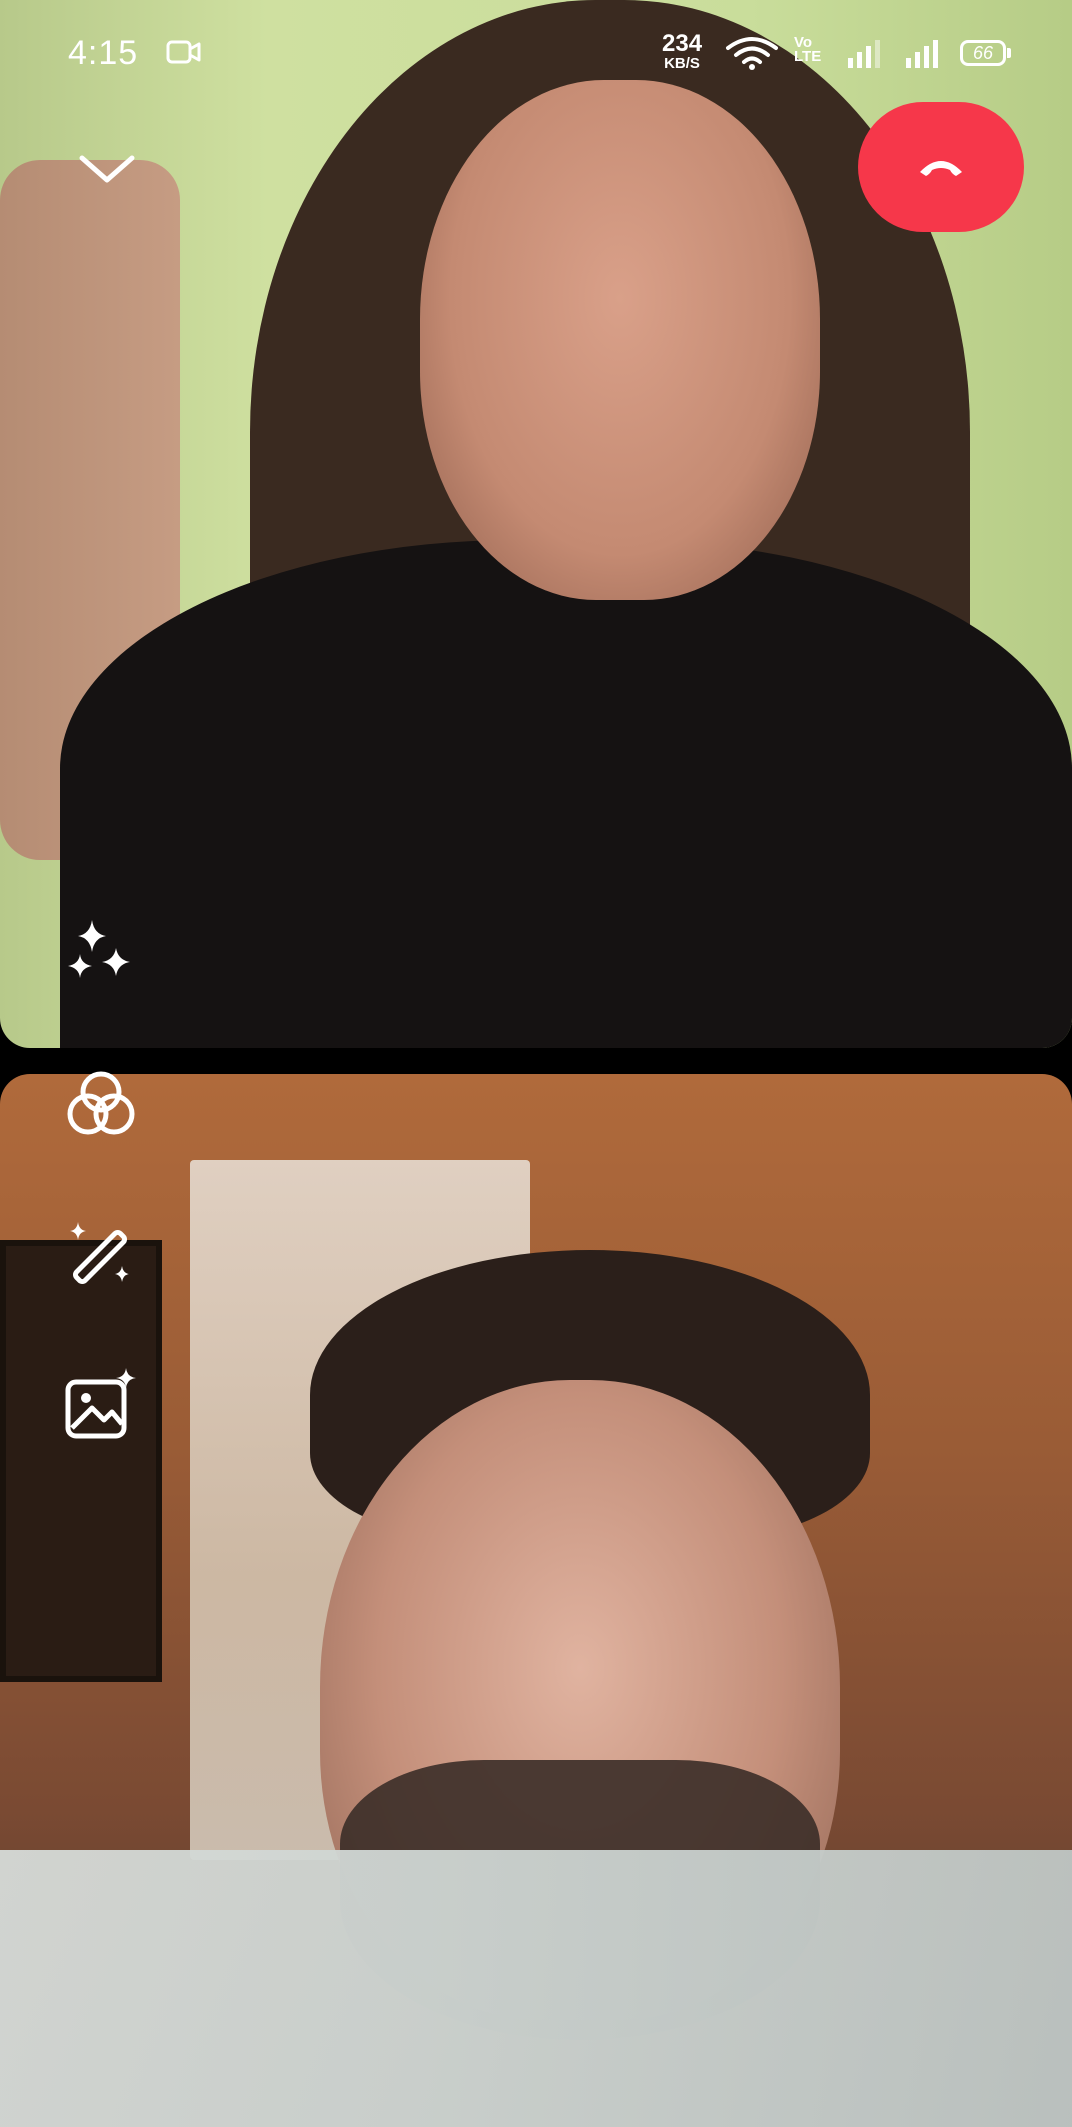 This screenshot has width=1072, height=2127. I want to click on video-camera-icon, so click(184, 54).